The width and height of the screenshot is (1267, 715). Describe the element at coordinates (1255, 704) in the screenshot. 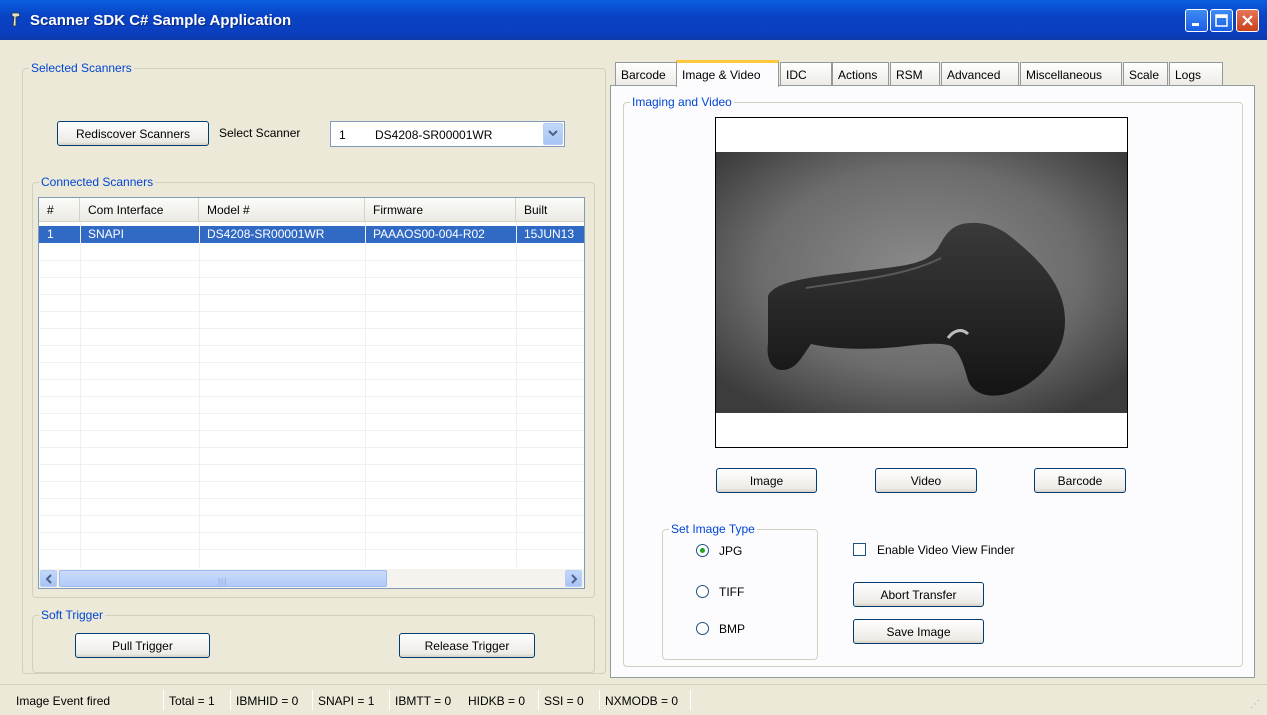

I see `resize-grip-icon: ⋰` at that location.